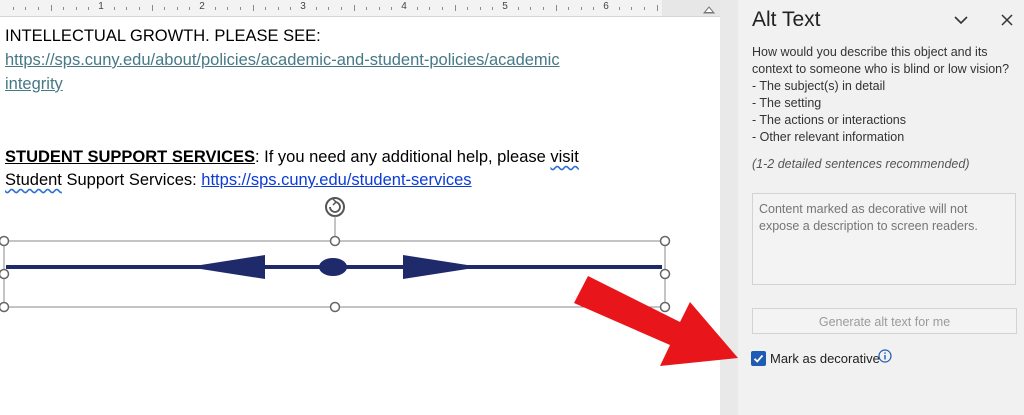 The image size is (1024, 415). Describe the element at coordinates (656, 321) in the screenshot. I see `red-callout-arrow` at that location.